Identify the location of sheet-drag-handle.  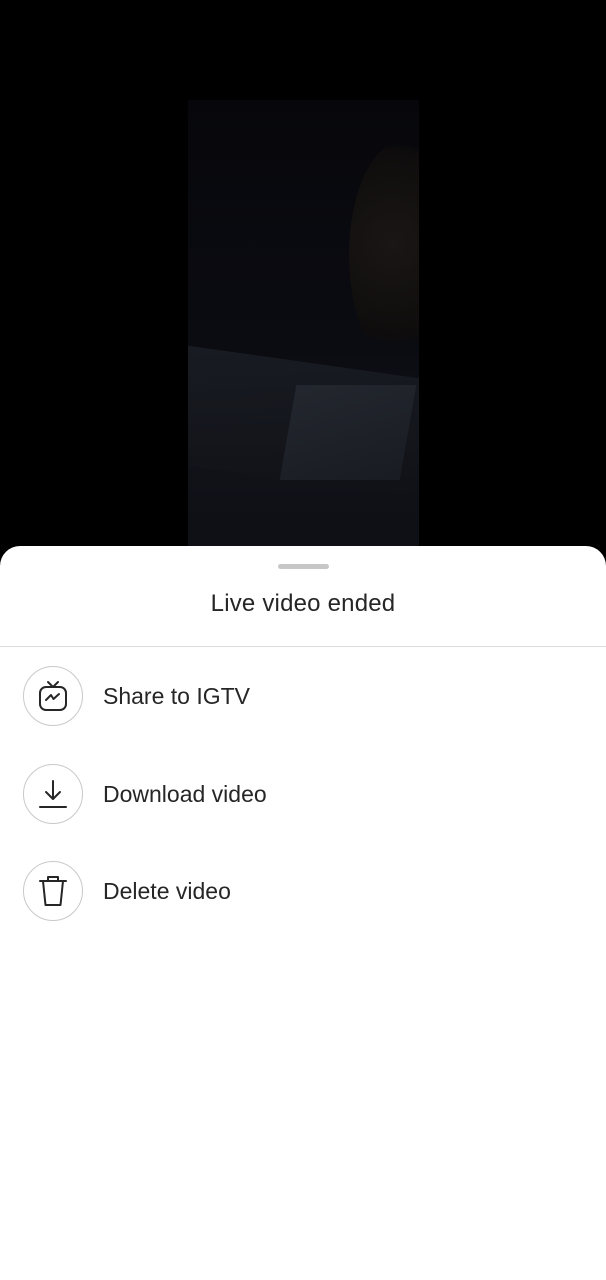
(303, 566).